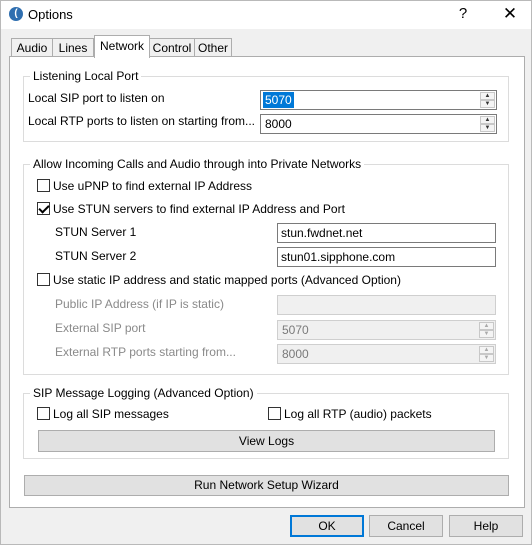  What do you see at coordinates (32, 47) in the screenshot?
I see `tab-audio: Audio` at bounding box center [32, 47].